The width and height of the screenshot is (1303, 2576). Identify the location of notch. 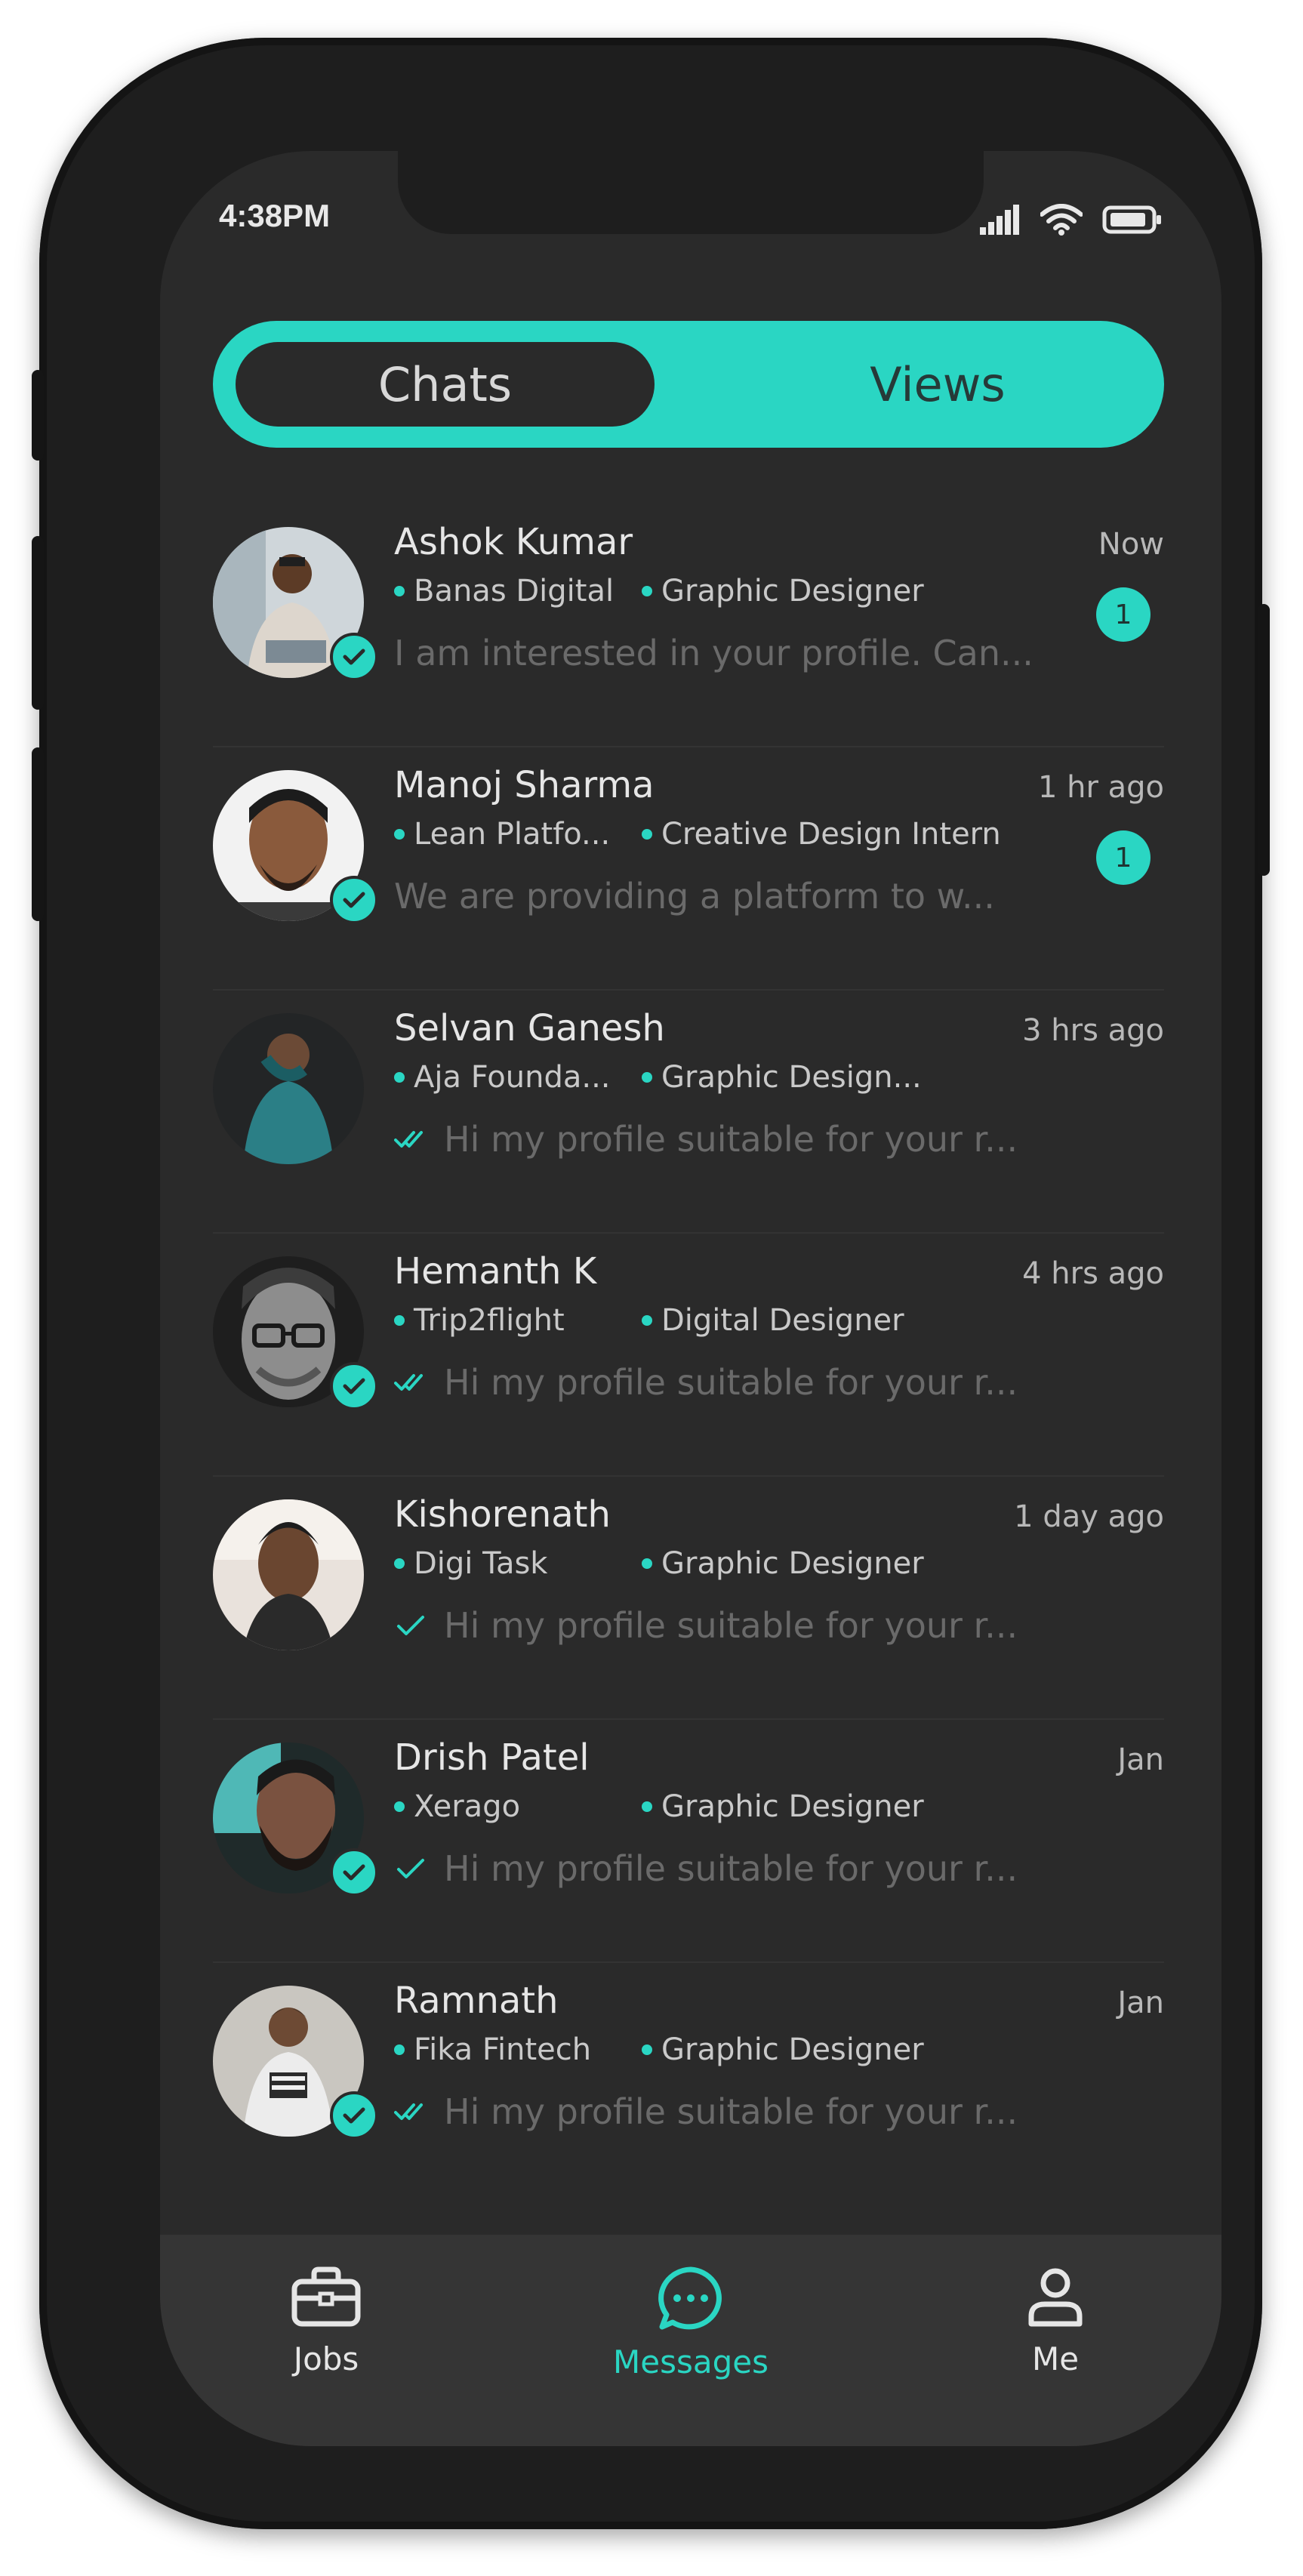
(691, 192).